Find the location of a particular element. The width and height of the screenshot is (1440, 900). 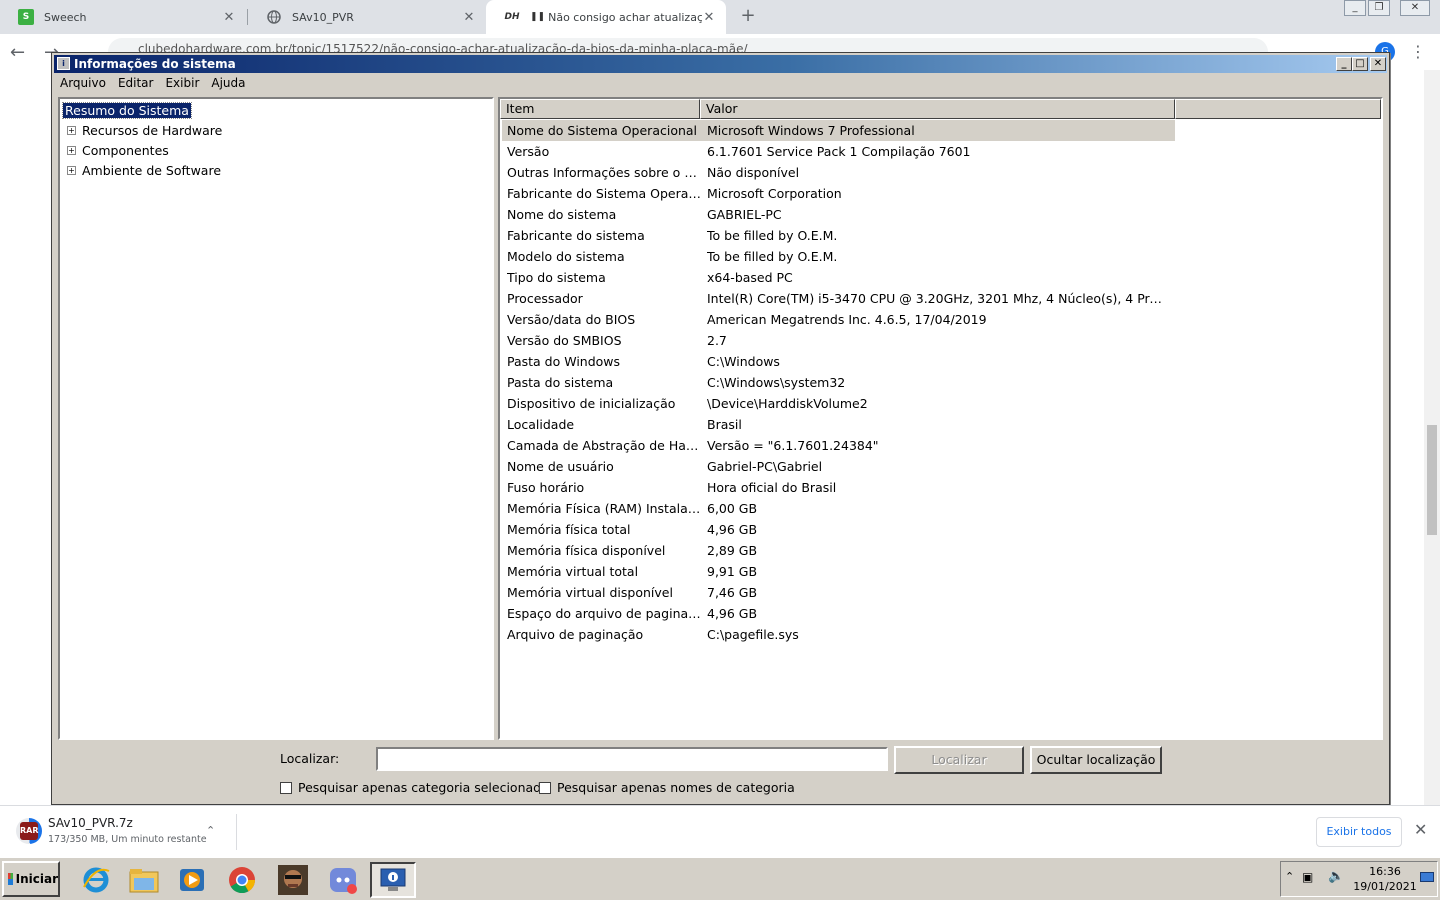

row-value: 6.1.7601 Service Pack 1 Compilação 7601 is located at coordinates (839, 151).